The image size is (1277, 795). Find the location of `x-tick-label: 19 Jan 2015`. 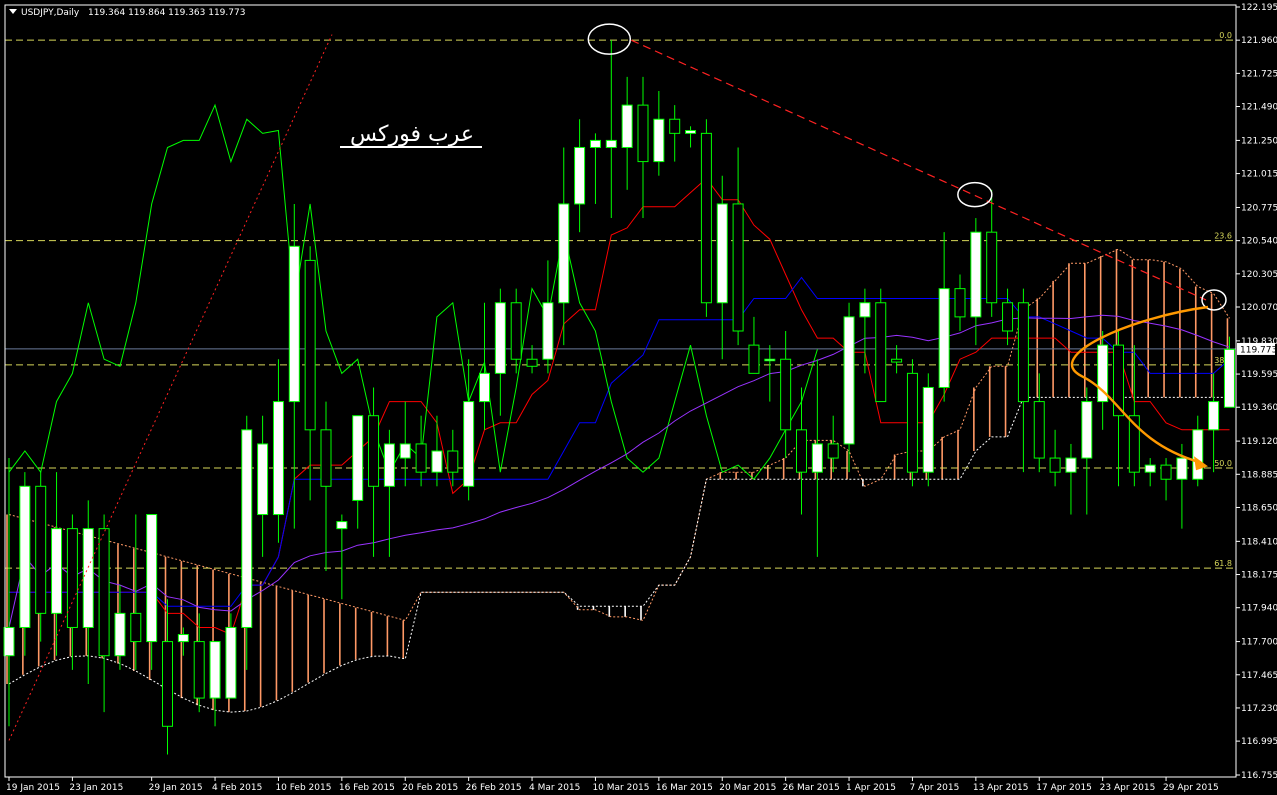

x-tick-label: 19 Jan 2015 is located at coordinates (33, 788).